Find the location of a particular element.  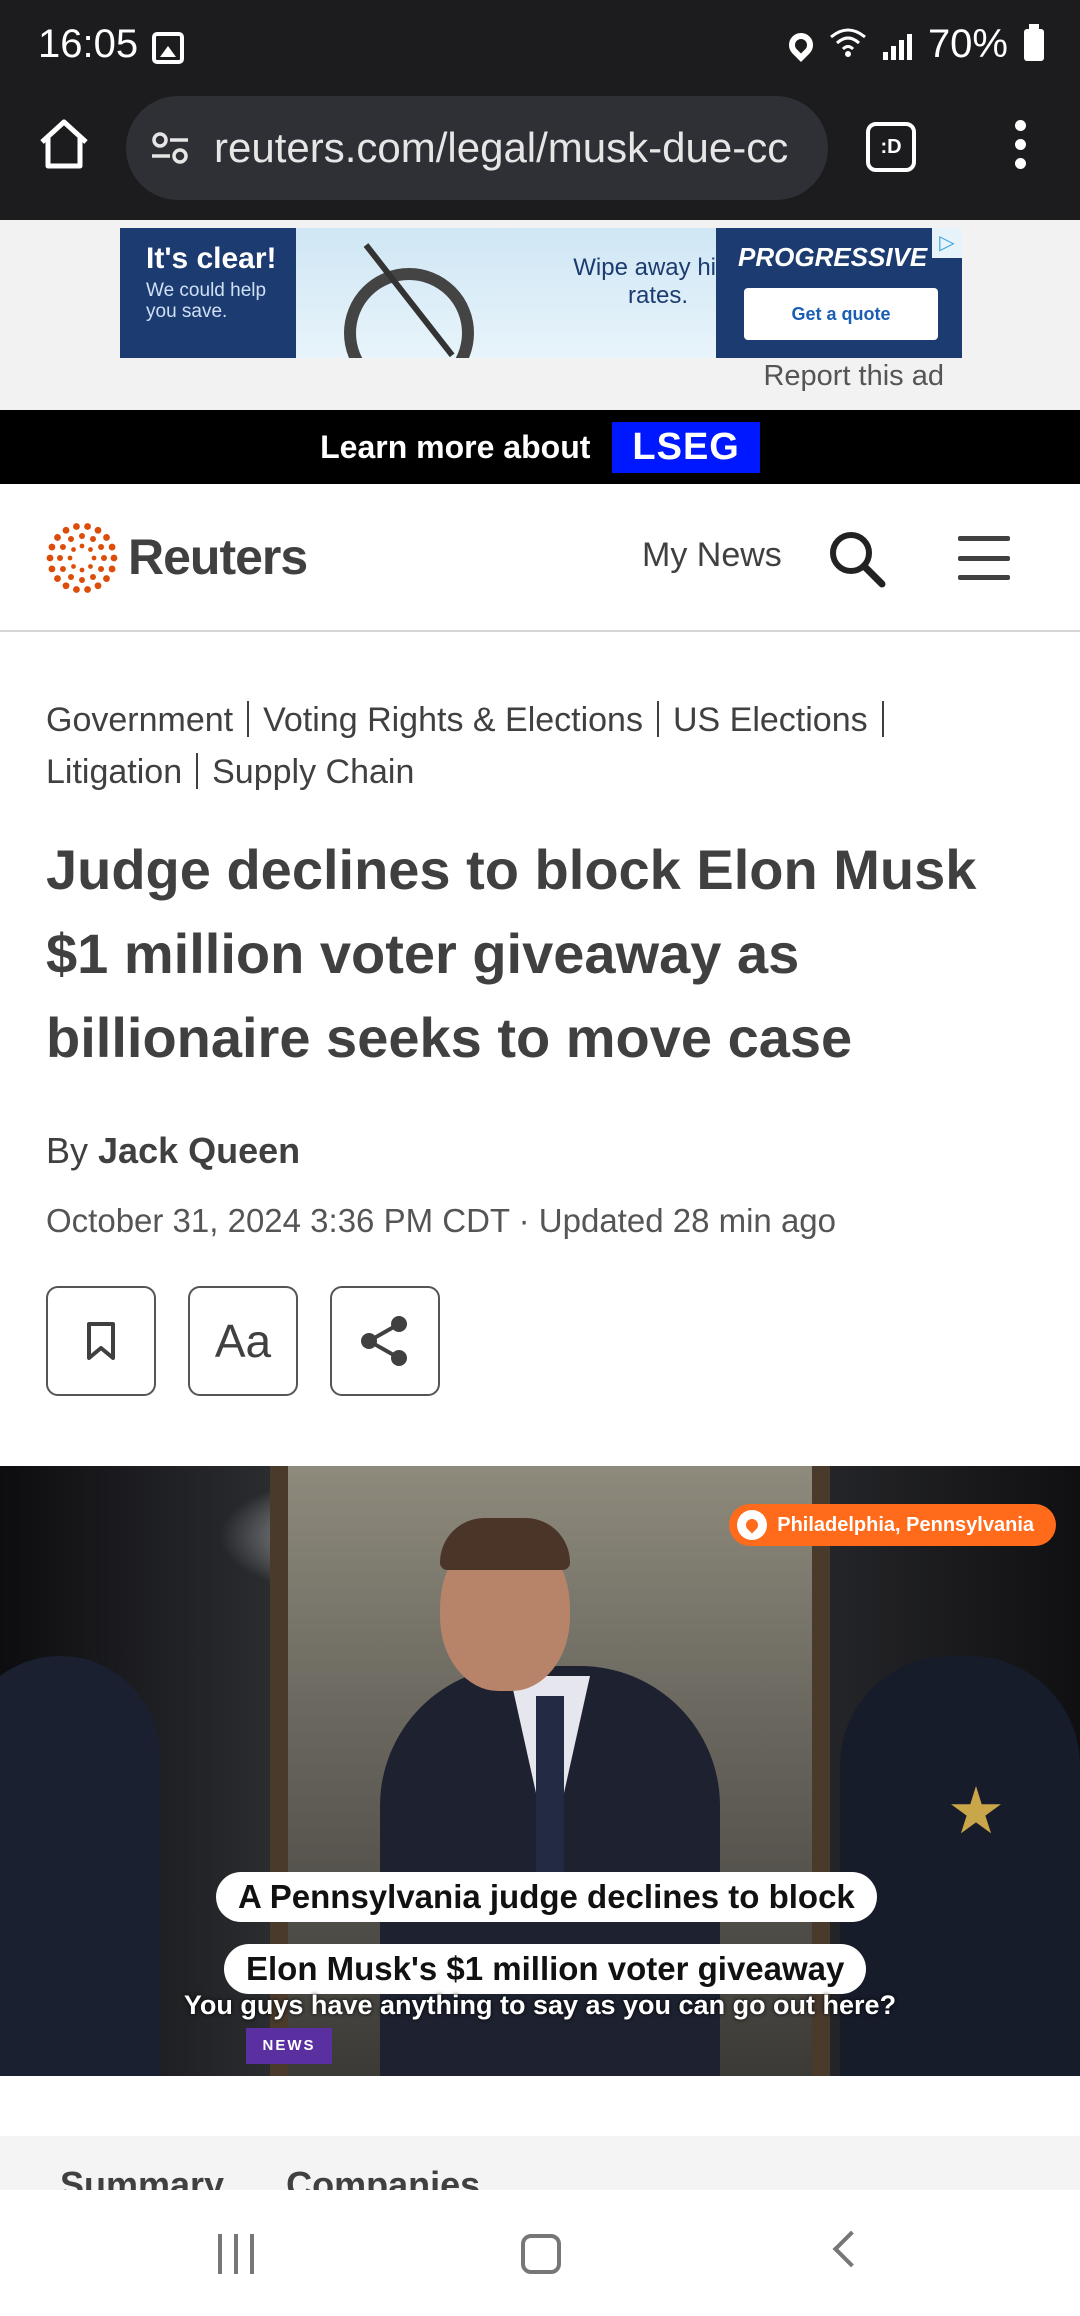

ad-cta-button: Get a quote is located at coordinates (841, 314).